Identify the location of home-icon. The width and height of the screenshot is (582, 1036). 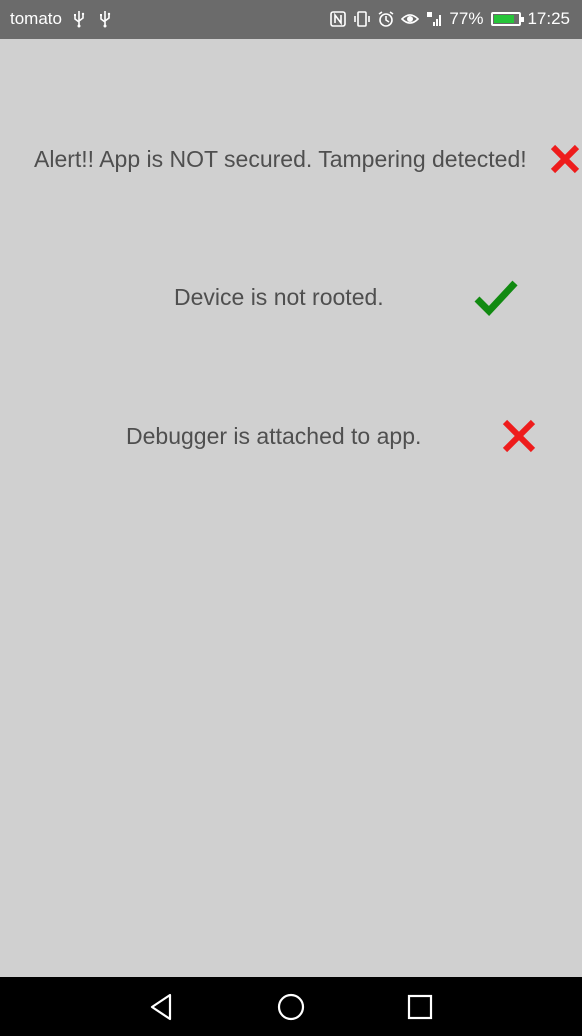
(291, 1007).